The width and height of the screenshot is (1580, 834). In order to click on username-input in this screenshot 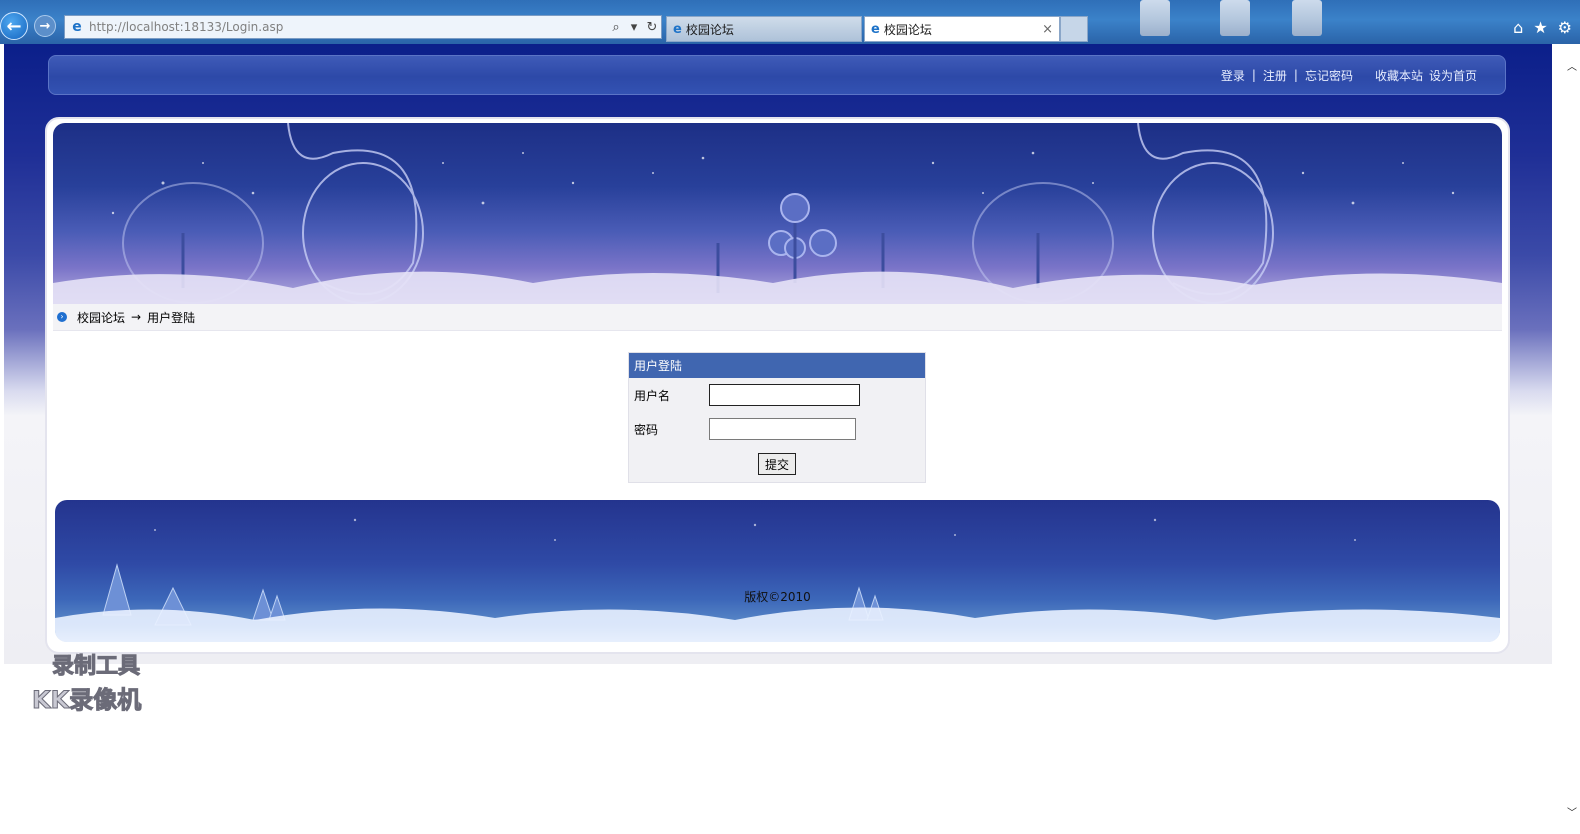, I will do `click(784, 395)`.